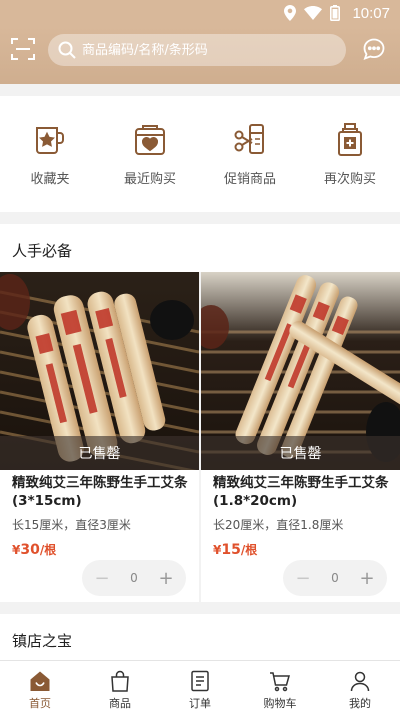 The image size is (400, 712). What do you see at coordinates (249, 179) in the screenshot?
I see `quick-label: 促销商品` at bounding box center [249, 179].